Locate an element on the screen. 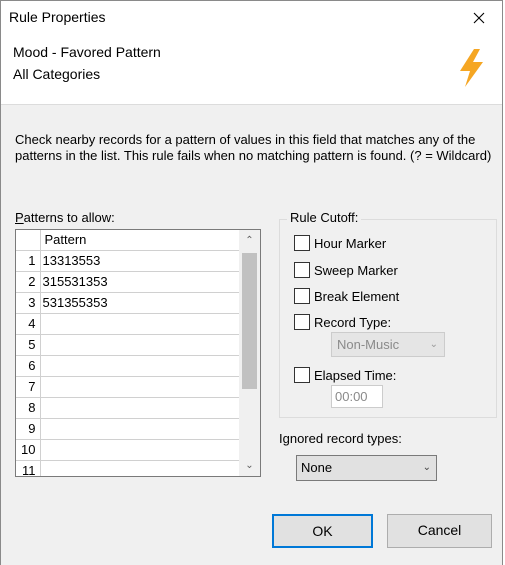 The height and width of the screenshot is (565, 505). hour-marker-label: Hour Marker is located at coordinates (350, 243).